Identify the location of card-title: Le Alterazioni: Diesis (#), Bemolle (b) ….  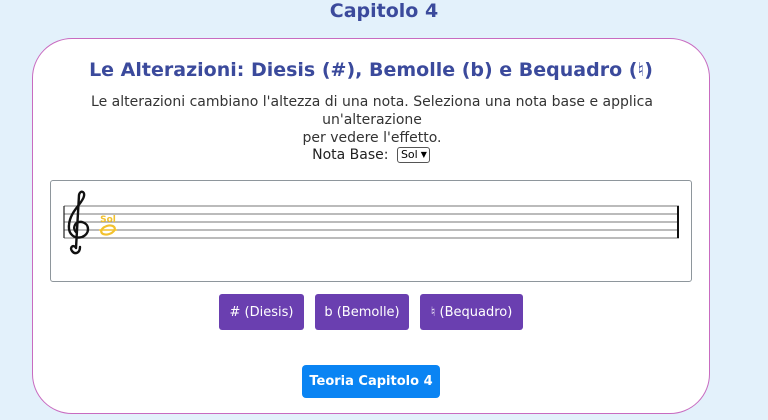
(371, 70).